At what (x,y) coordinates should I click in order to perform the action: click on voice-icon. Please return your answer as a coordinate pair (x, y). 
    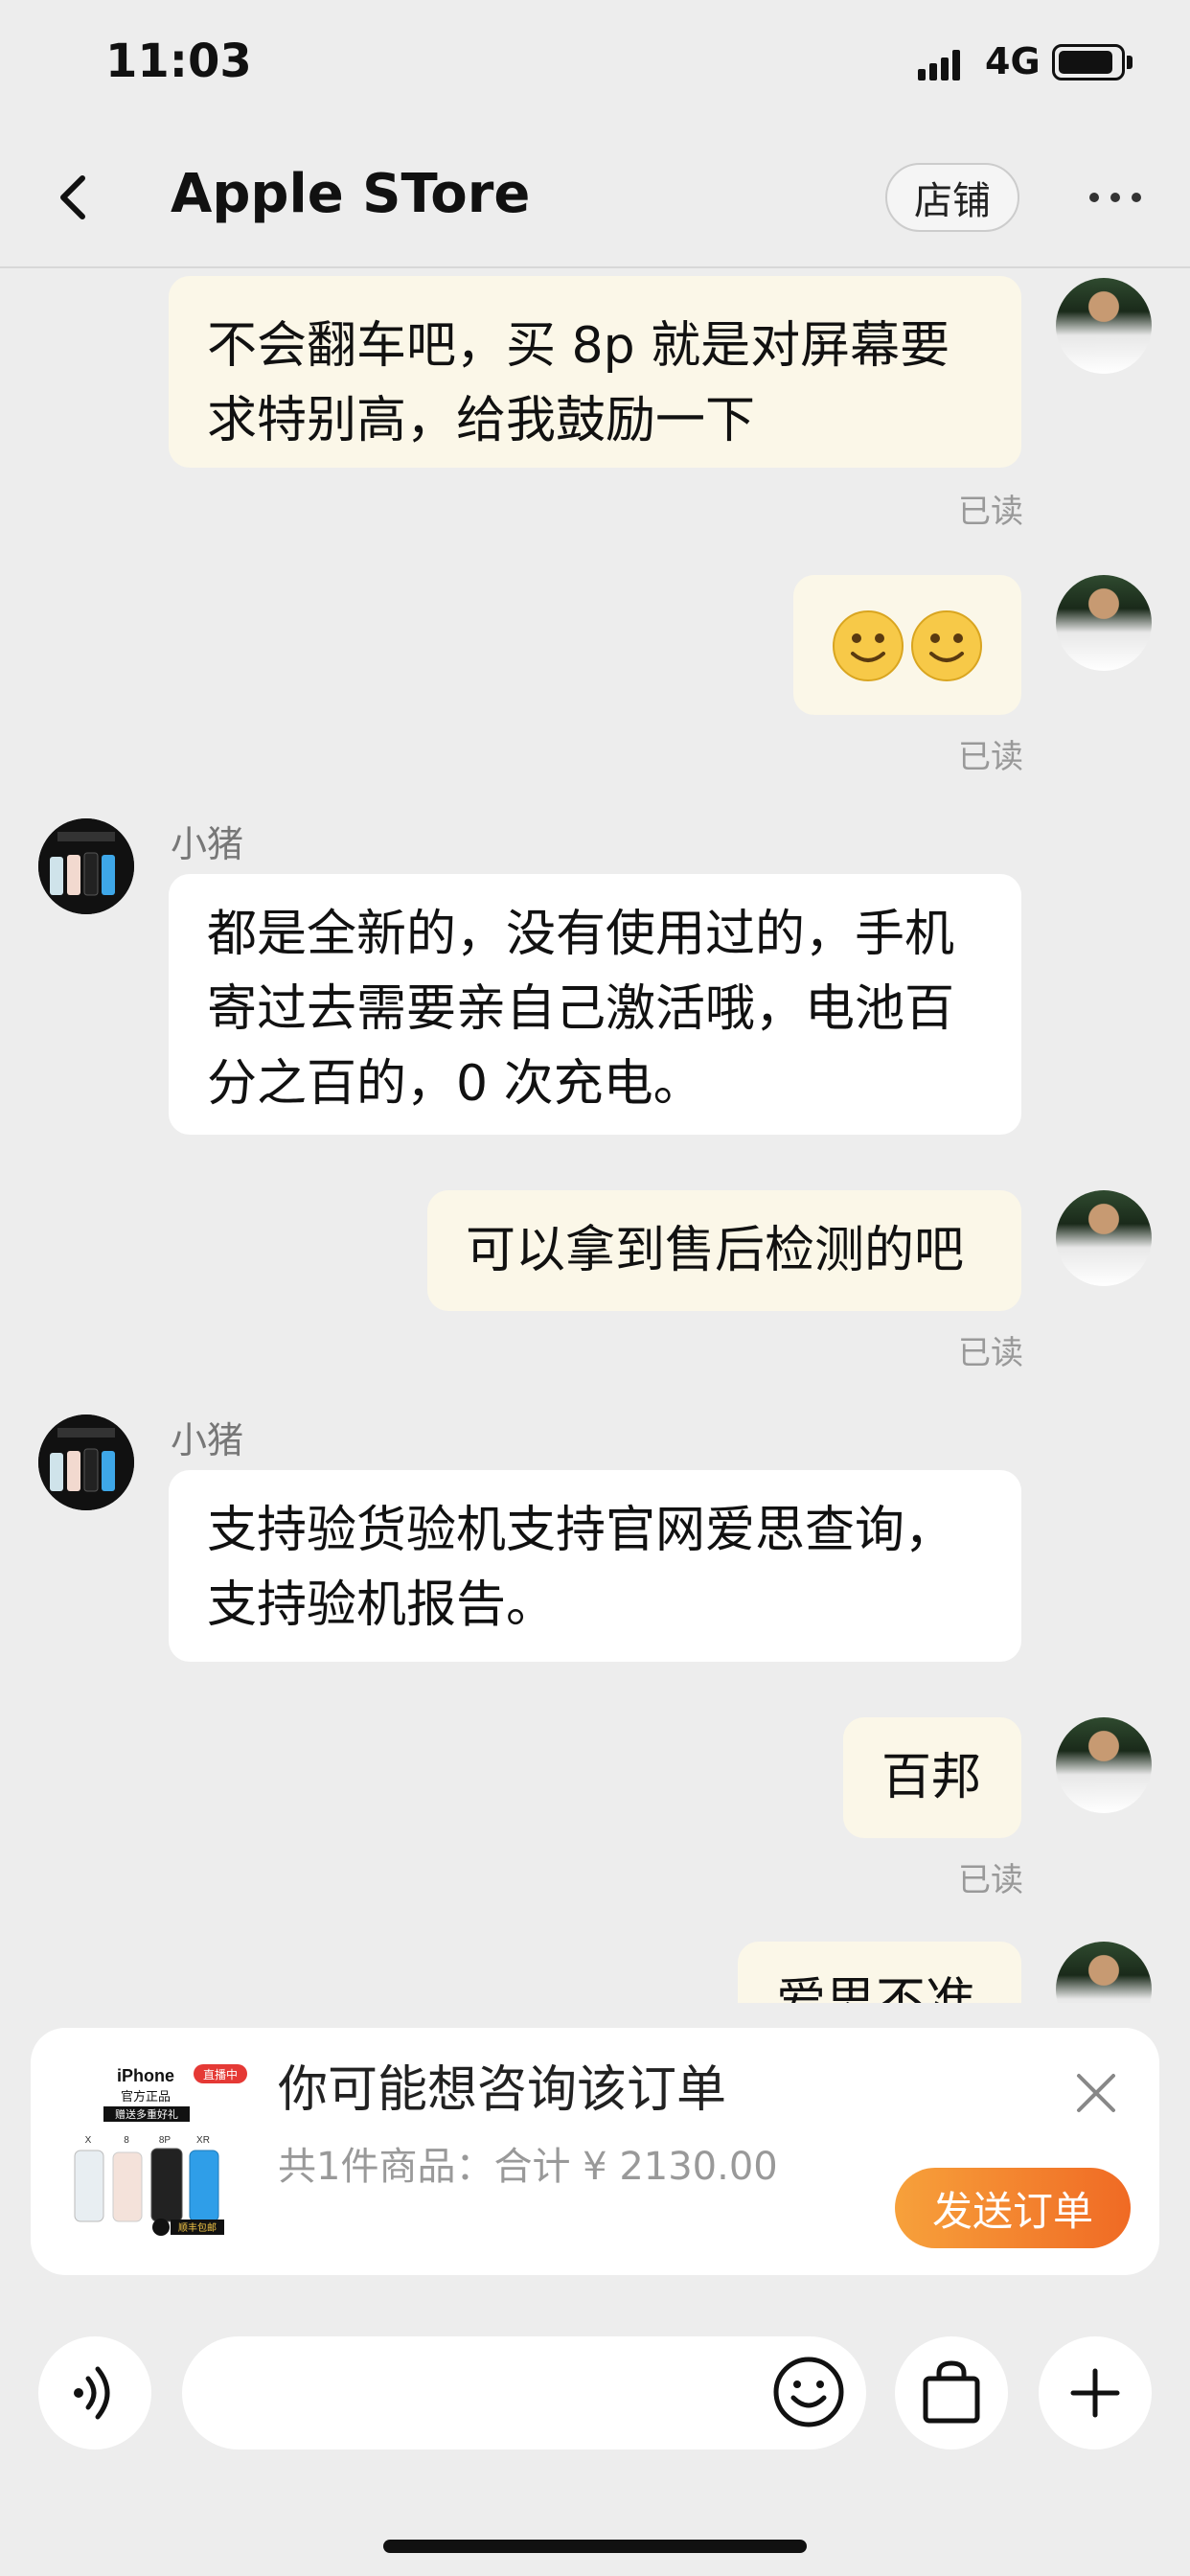
    Looking at the image, I should click on (92, 2393).